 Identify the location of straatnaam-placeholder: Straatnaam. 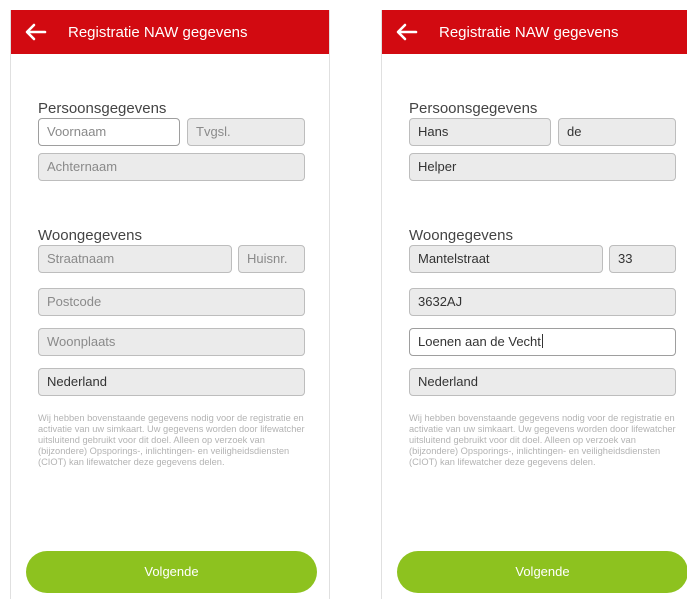
(81, 258).